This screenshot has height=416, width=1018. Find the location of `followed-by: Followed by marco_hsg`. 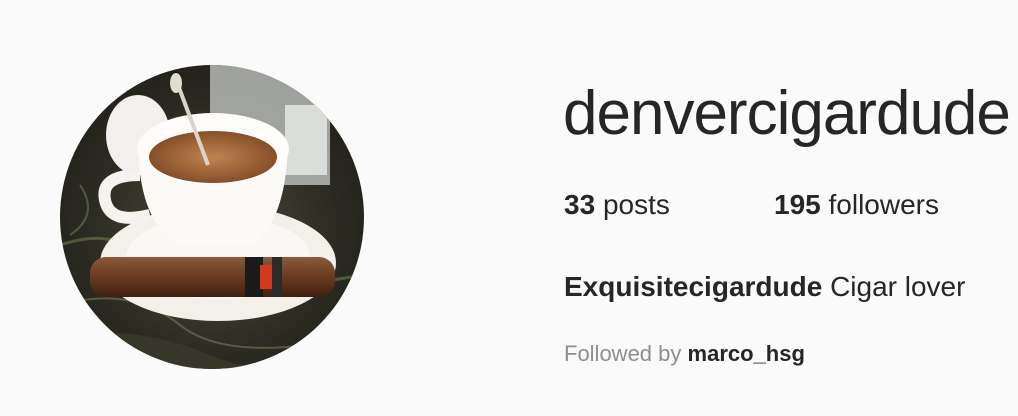

followed-by: Followed by marco_hsg is located at coordinates (684, 354).